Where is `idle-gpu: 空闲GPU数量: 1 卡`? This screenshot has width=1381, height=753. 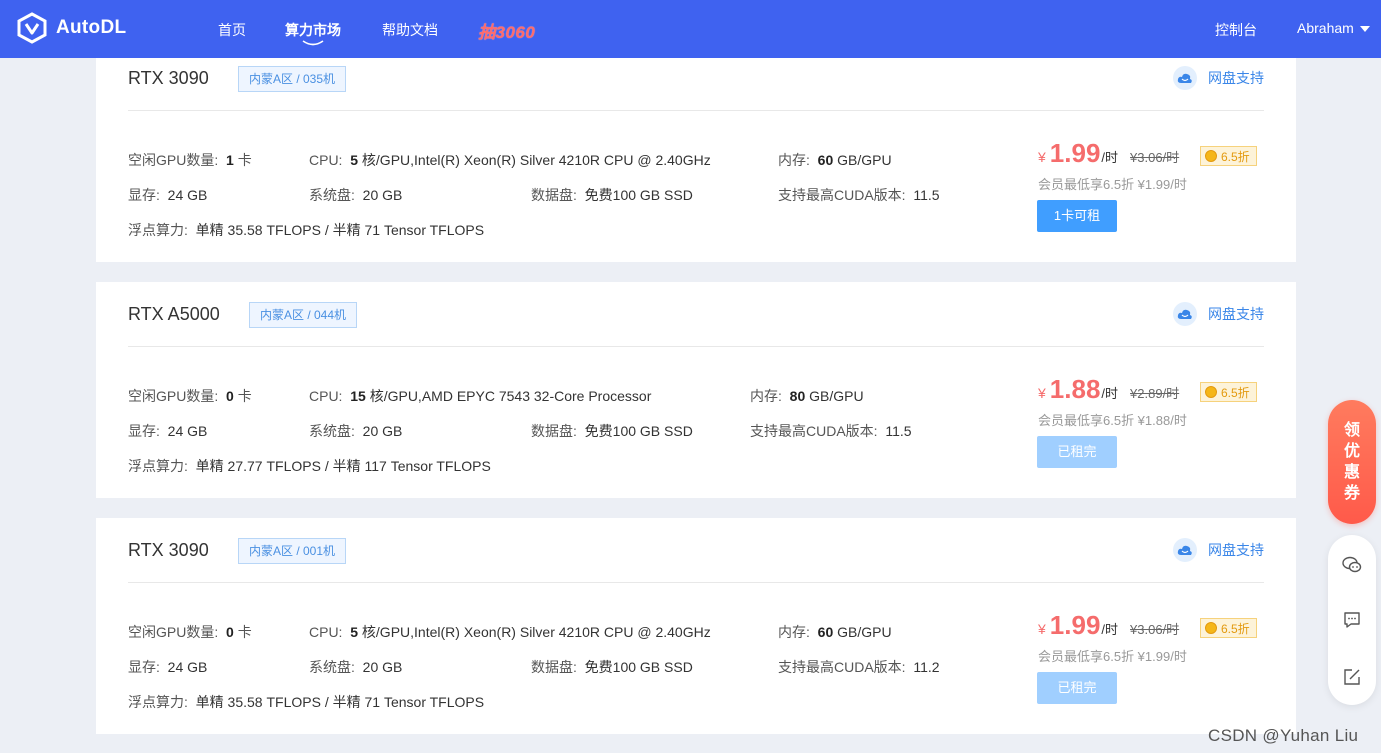
idle-gpu: 空闲GPU数量: 1 卡 is located at coordinates (190, 160).